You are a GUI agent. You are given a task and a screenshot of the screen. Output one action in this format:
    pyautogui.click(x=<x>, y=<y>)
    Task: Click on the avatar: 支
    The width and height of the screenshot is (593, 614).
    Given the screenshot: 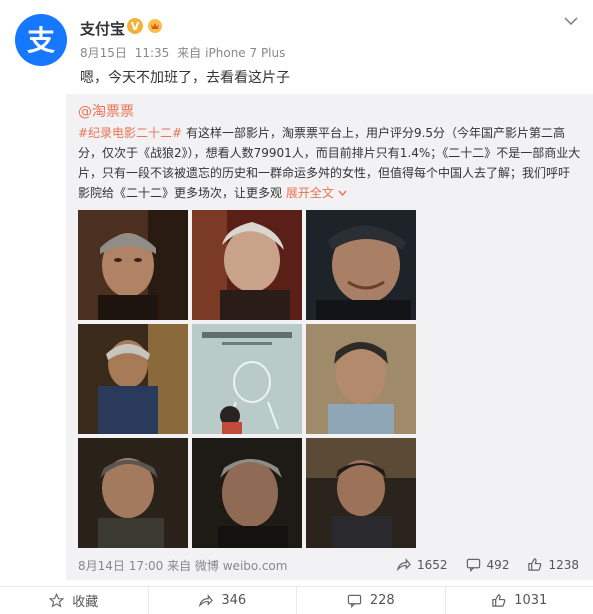 What is the action you would take?
    pyautogui.click(x=41, y=40)
    